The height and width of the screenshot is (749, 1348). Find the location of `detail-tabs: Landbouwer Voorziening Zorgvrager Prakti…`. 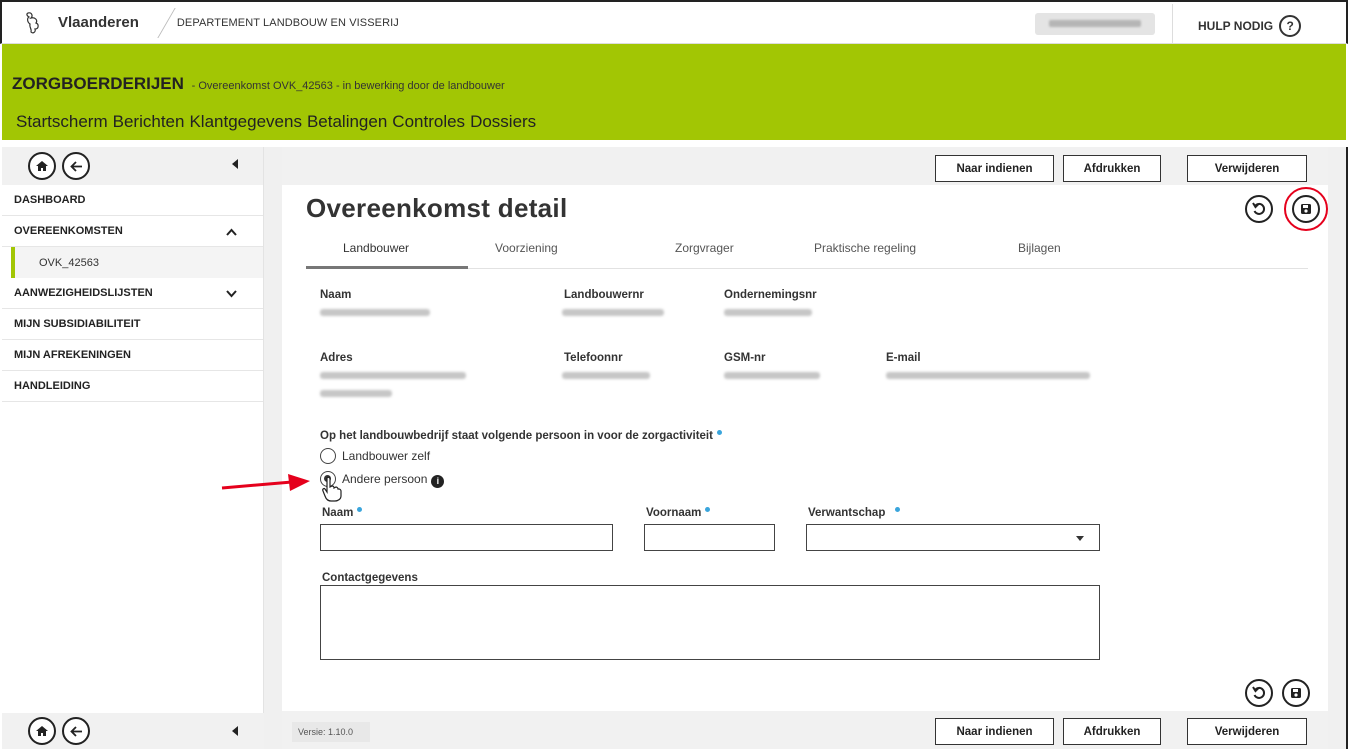

detail-tabs: Landbouwer Voorziening Zorgvrager Prakti… is located at coordinates (807, 251).